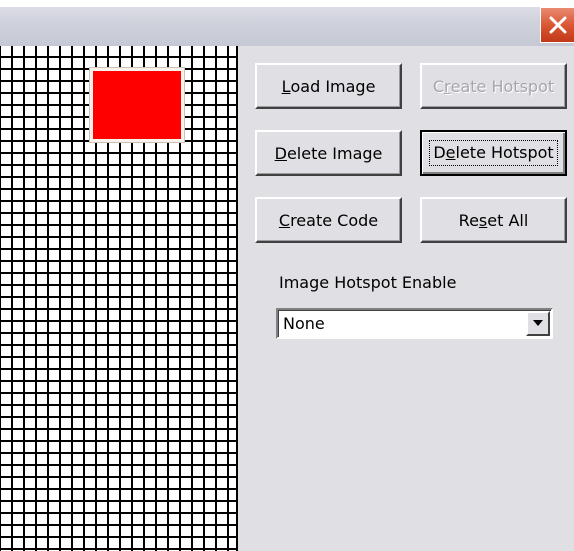 The width and height of the screenshot is (574, 551). I want to click on close-icon, so click(558, 25).